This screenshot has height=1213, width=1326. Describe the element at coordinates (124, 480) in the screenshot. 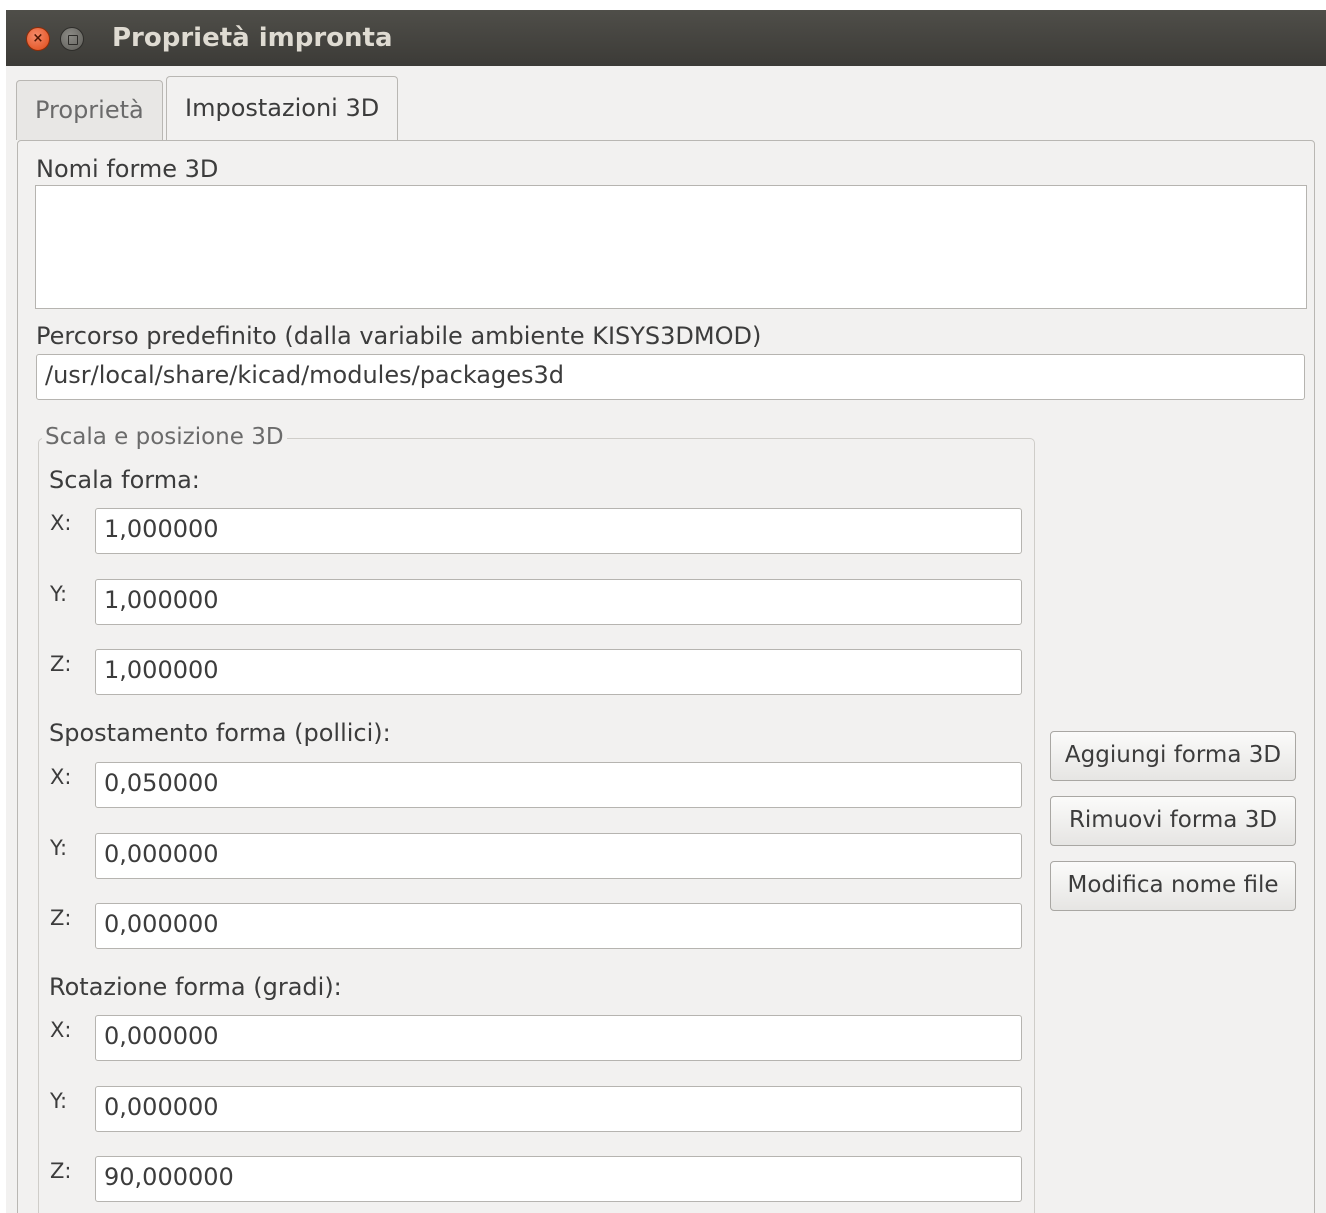

I see `shape-scale-label: Scala forma:` at that location.